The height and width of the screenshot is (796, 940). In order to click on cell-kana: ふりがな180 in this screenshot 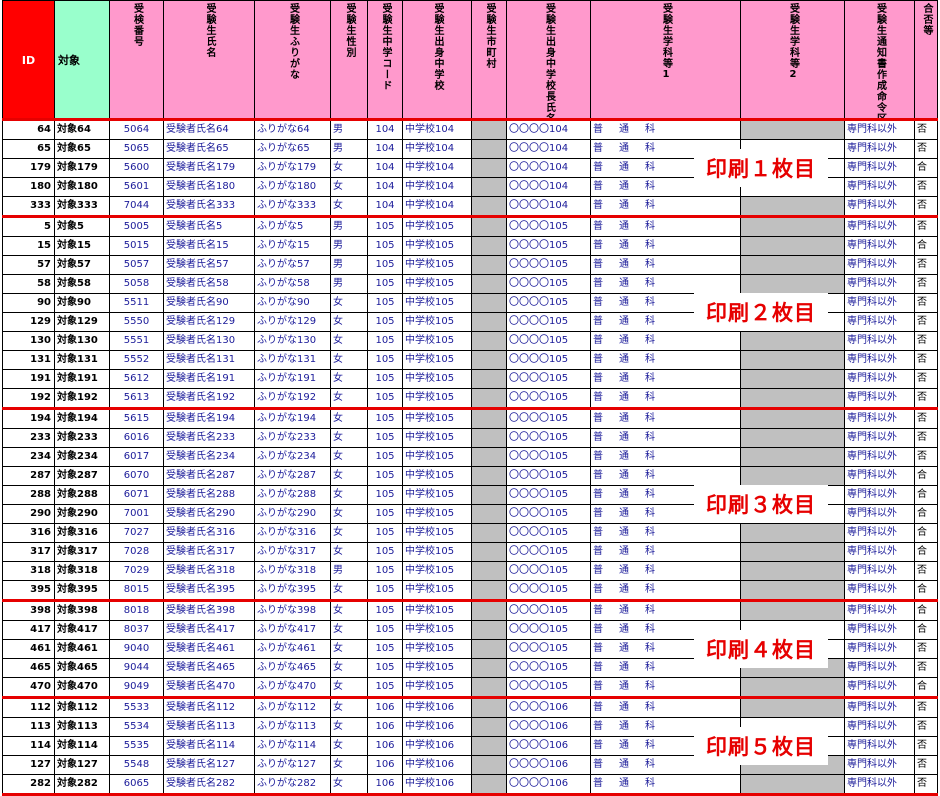, I will do `click(292, 187)`.